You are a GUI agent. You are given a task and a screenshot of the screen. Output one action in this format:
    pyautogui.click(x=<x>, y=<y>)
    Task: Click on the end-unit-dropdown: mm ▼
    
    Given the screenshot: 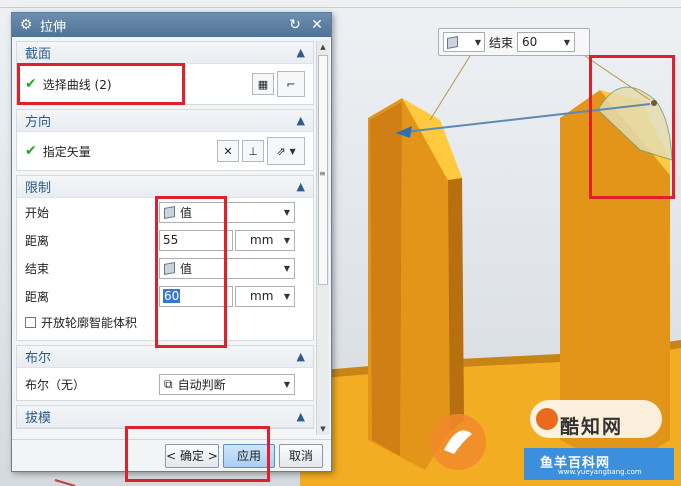 What is the action you would take?
    pyautogui.click(x=265, y=296)
    